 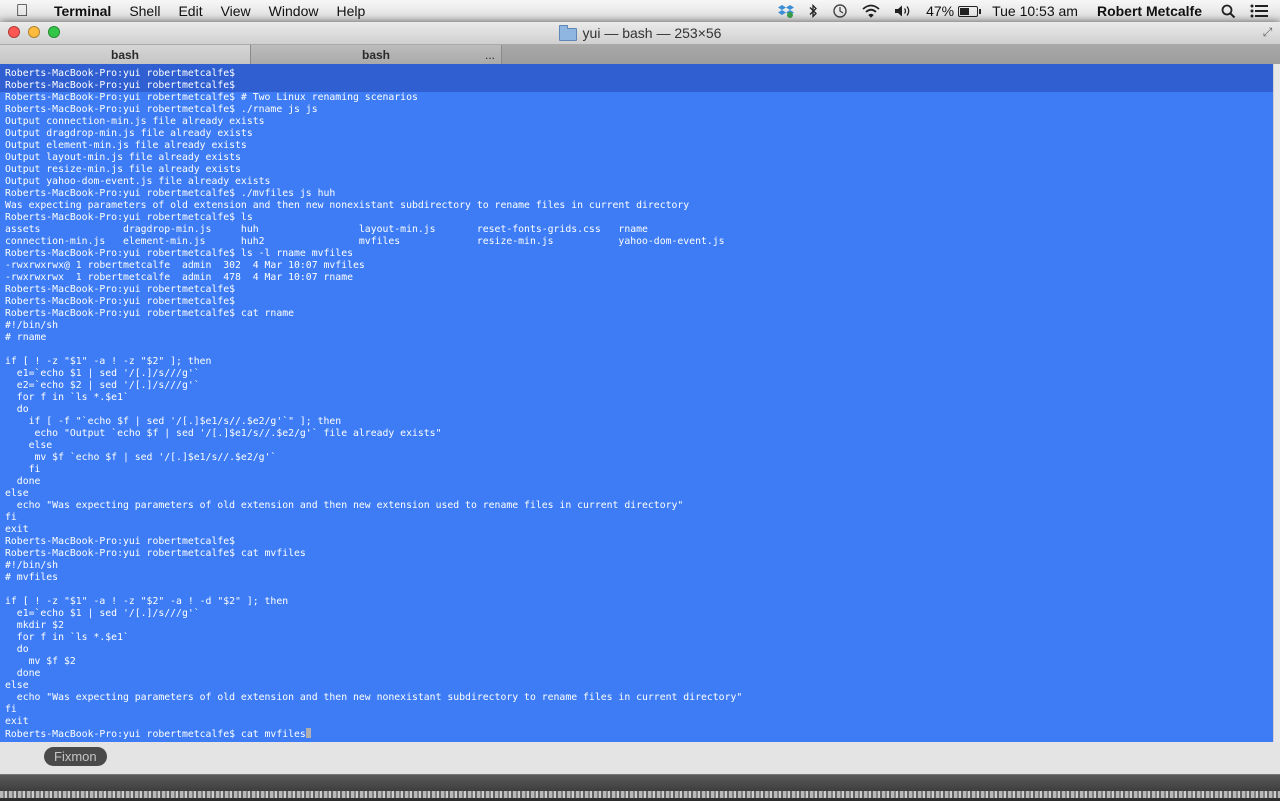 I want to click on time-machine-icon, so click(x=840, y=11).